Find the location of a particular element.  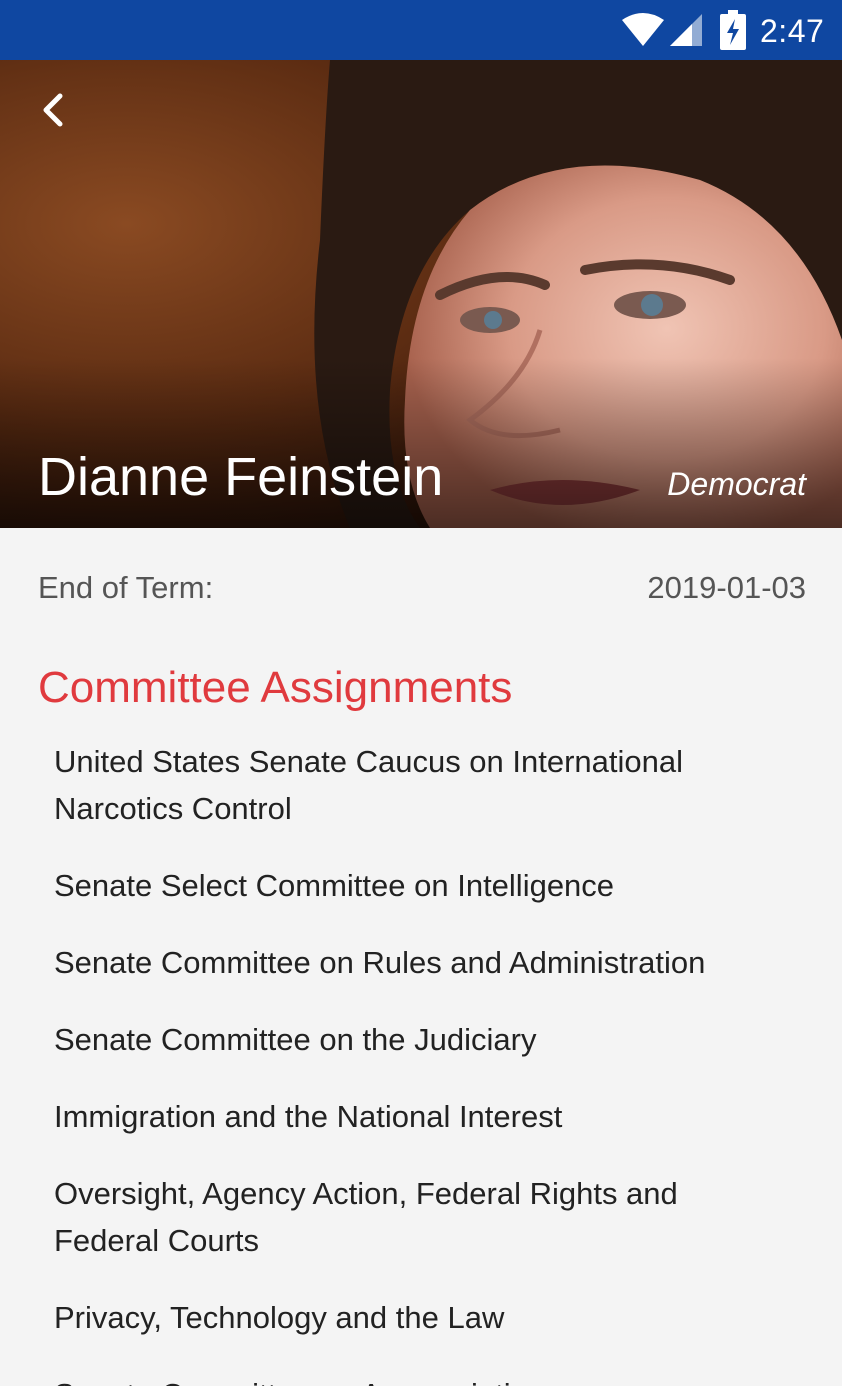

chevron-left-icon is located at coordinates (53, 110).